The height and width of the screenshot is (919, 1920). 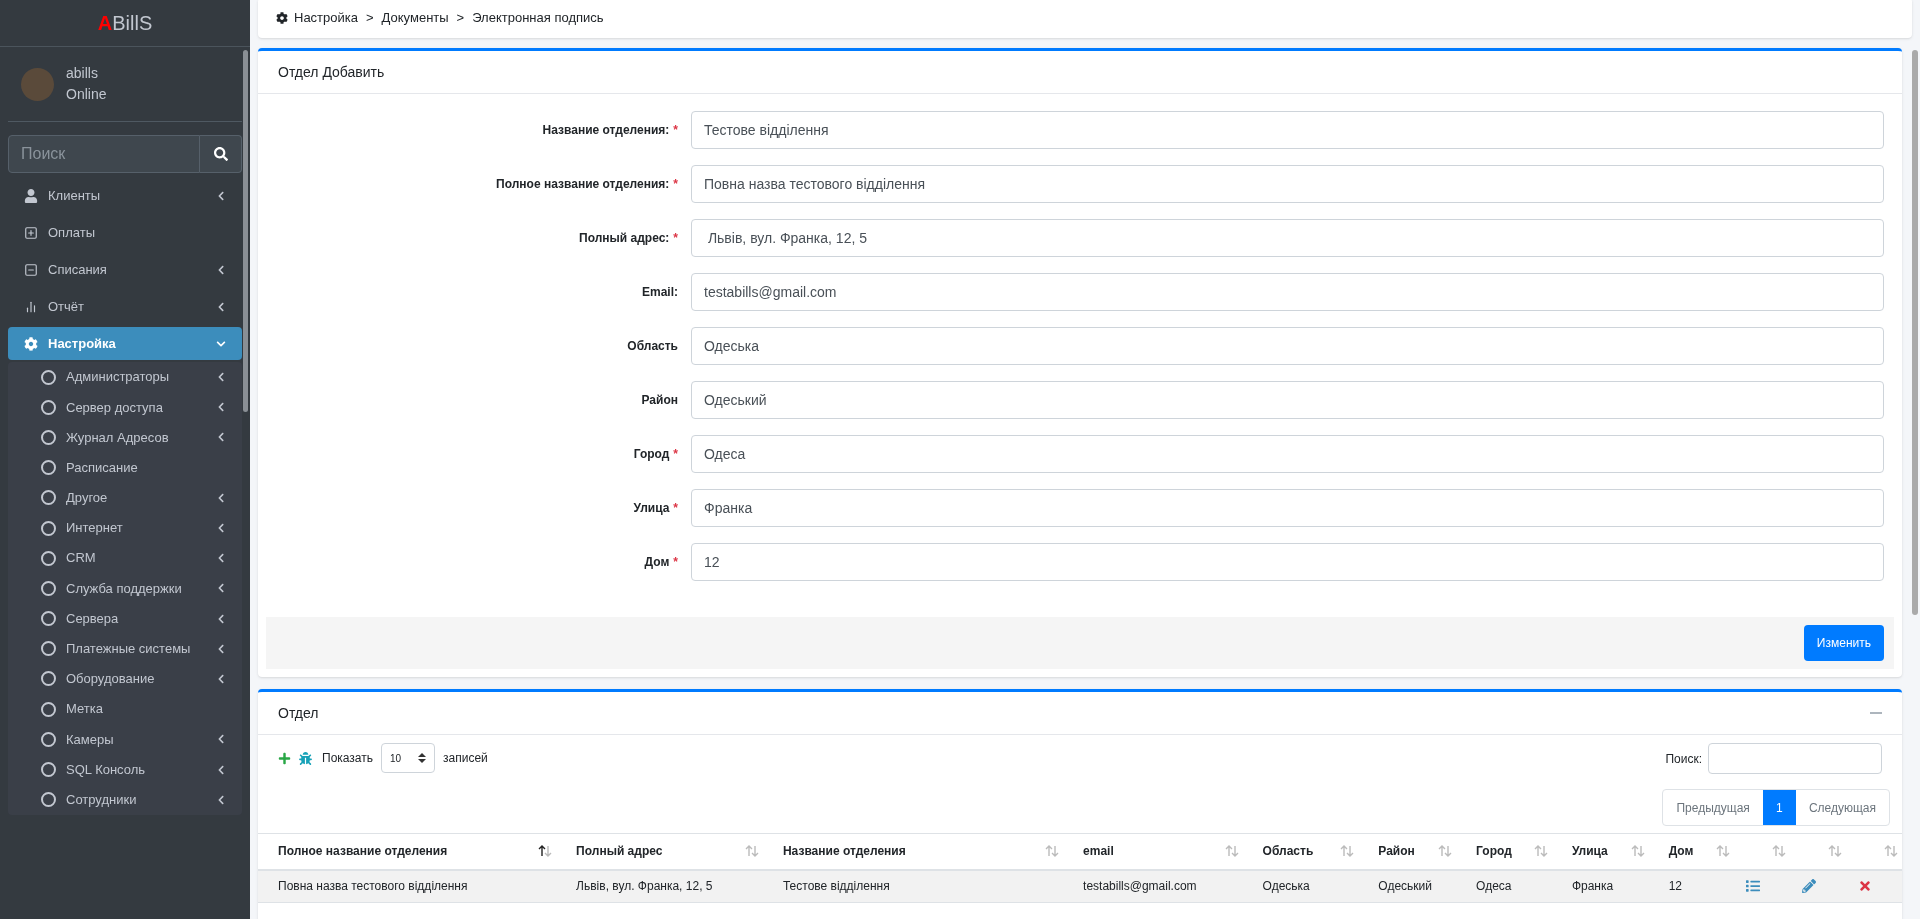 I want to click on submenu-item: Сервера, so click(x=125, y=618).